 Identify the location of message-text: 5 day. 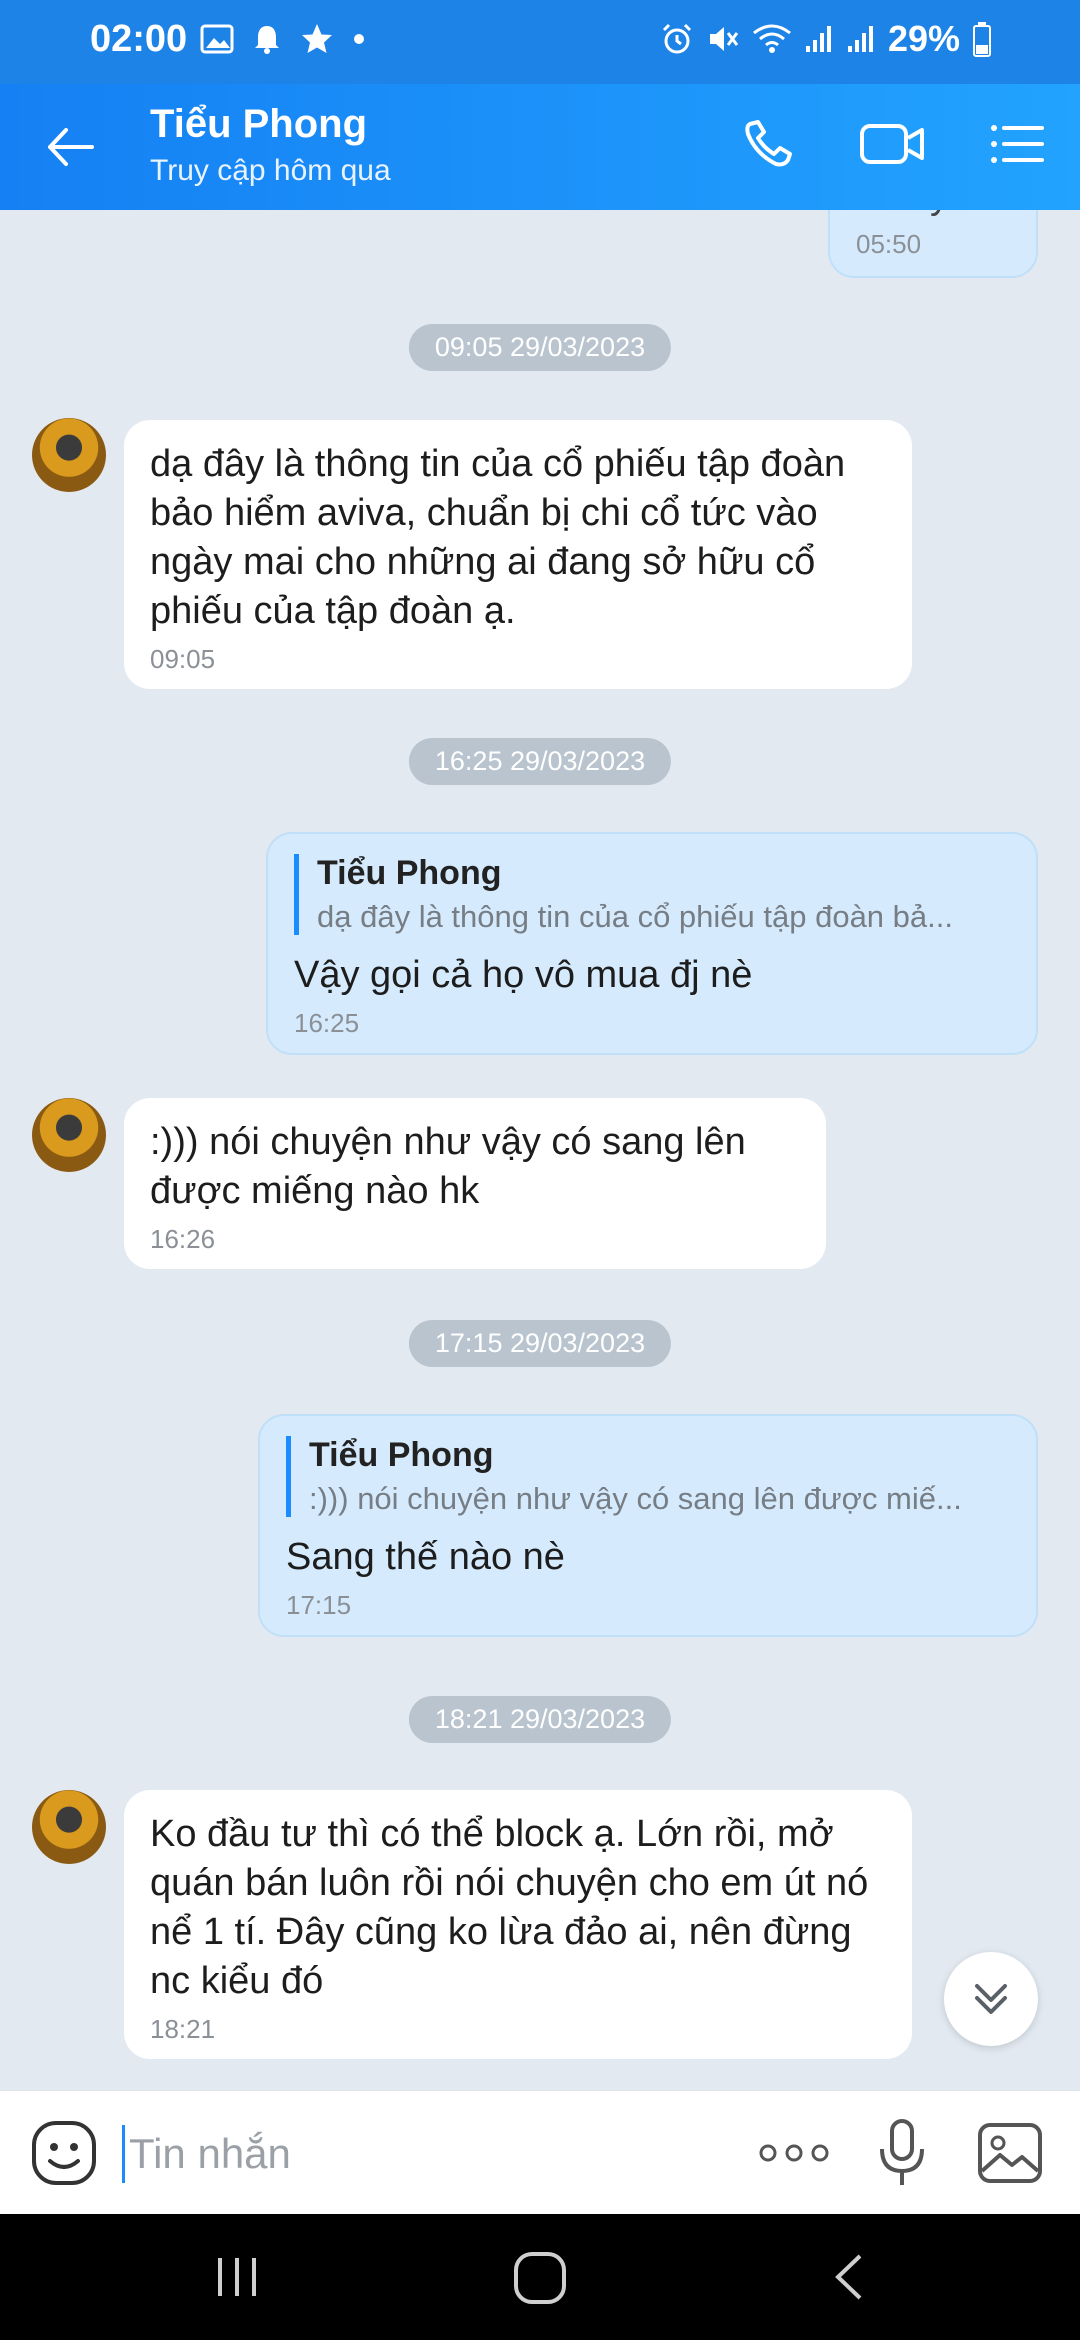
(933, 215).